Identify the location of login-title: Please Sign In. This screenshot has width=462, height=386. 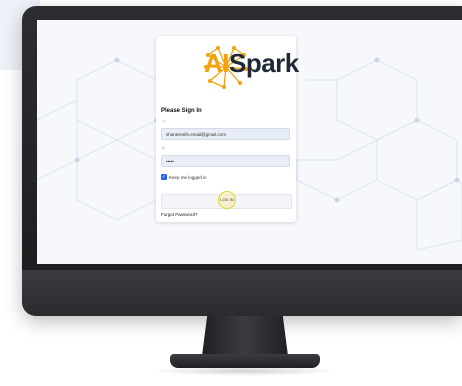
(181, 111).